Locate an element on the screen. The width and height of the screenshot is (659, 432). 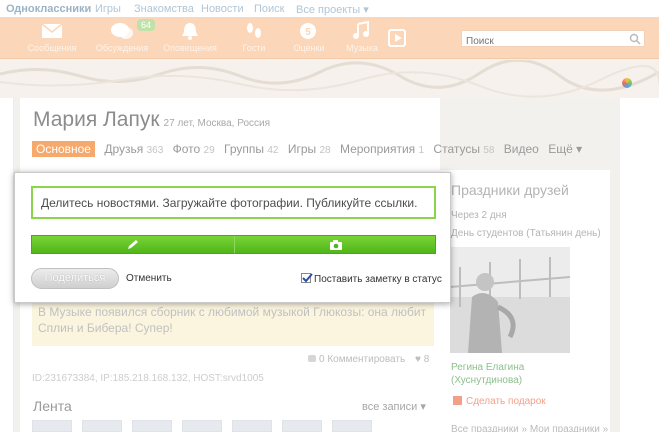
gift-icon is located at coordinates (457, 400).